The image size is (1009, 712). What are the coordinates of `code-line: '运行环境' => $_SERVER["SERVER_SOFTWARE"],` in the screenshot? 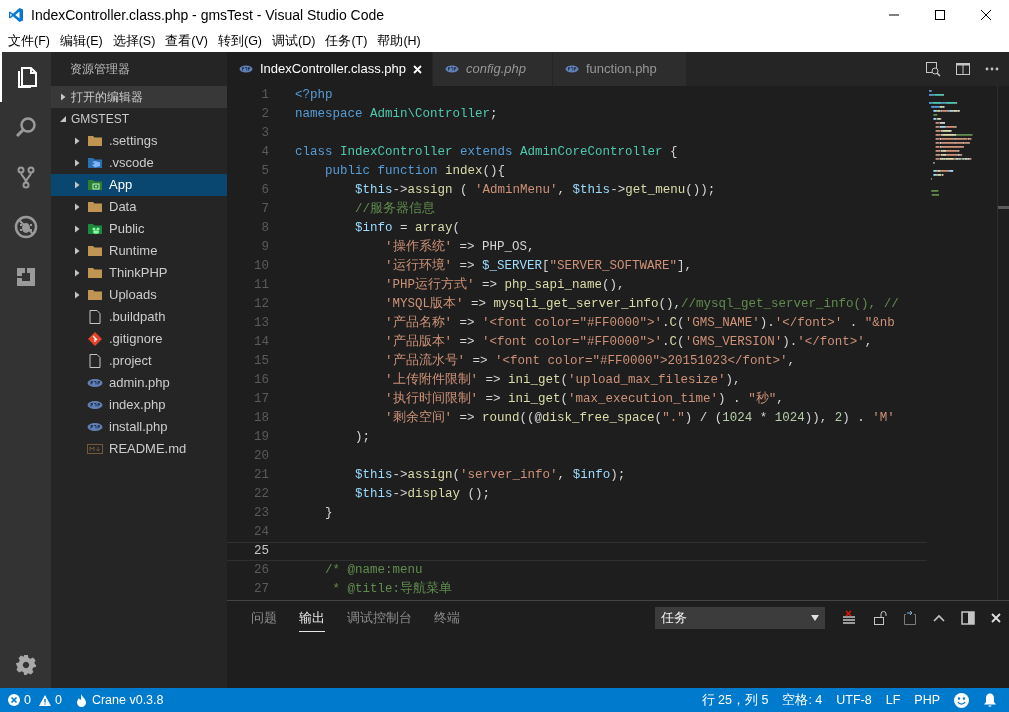 It's located at (538, 266).